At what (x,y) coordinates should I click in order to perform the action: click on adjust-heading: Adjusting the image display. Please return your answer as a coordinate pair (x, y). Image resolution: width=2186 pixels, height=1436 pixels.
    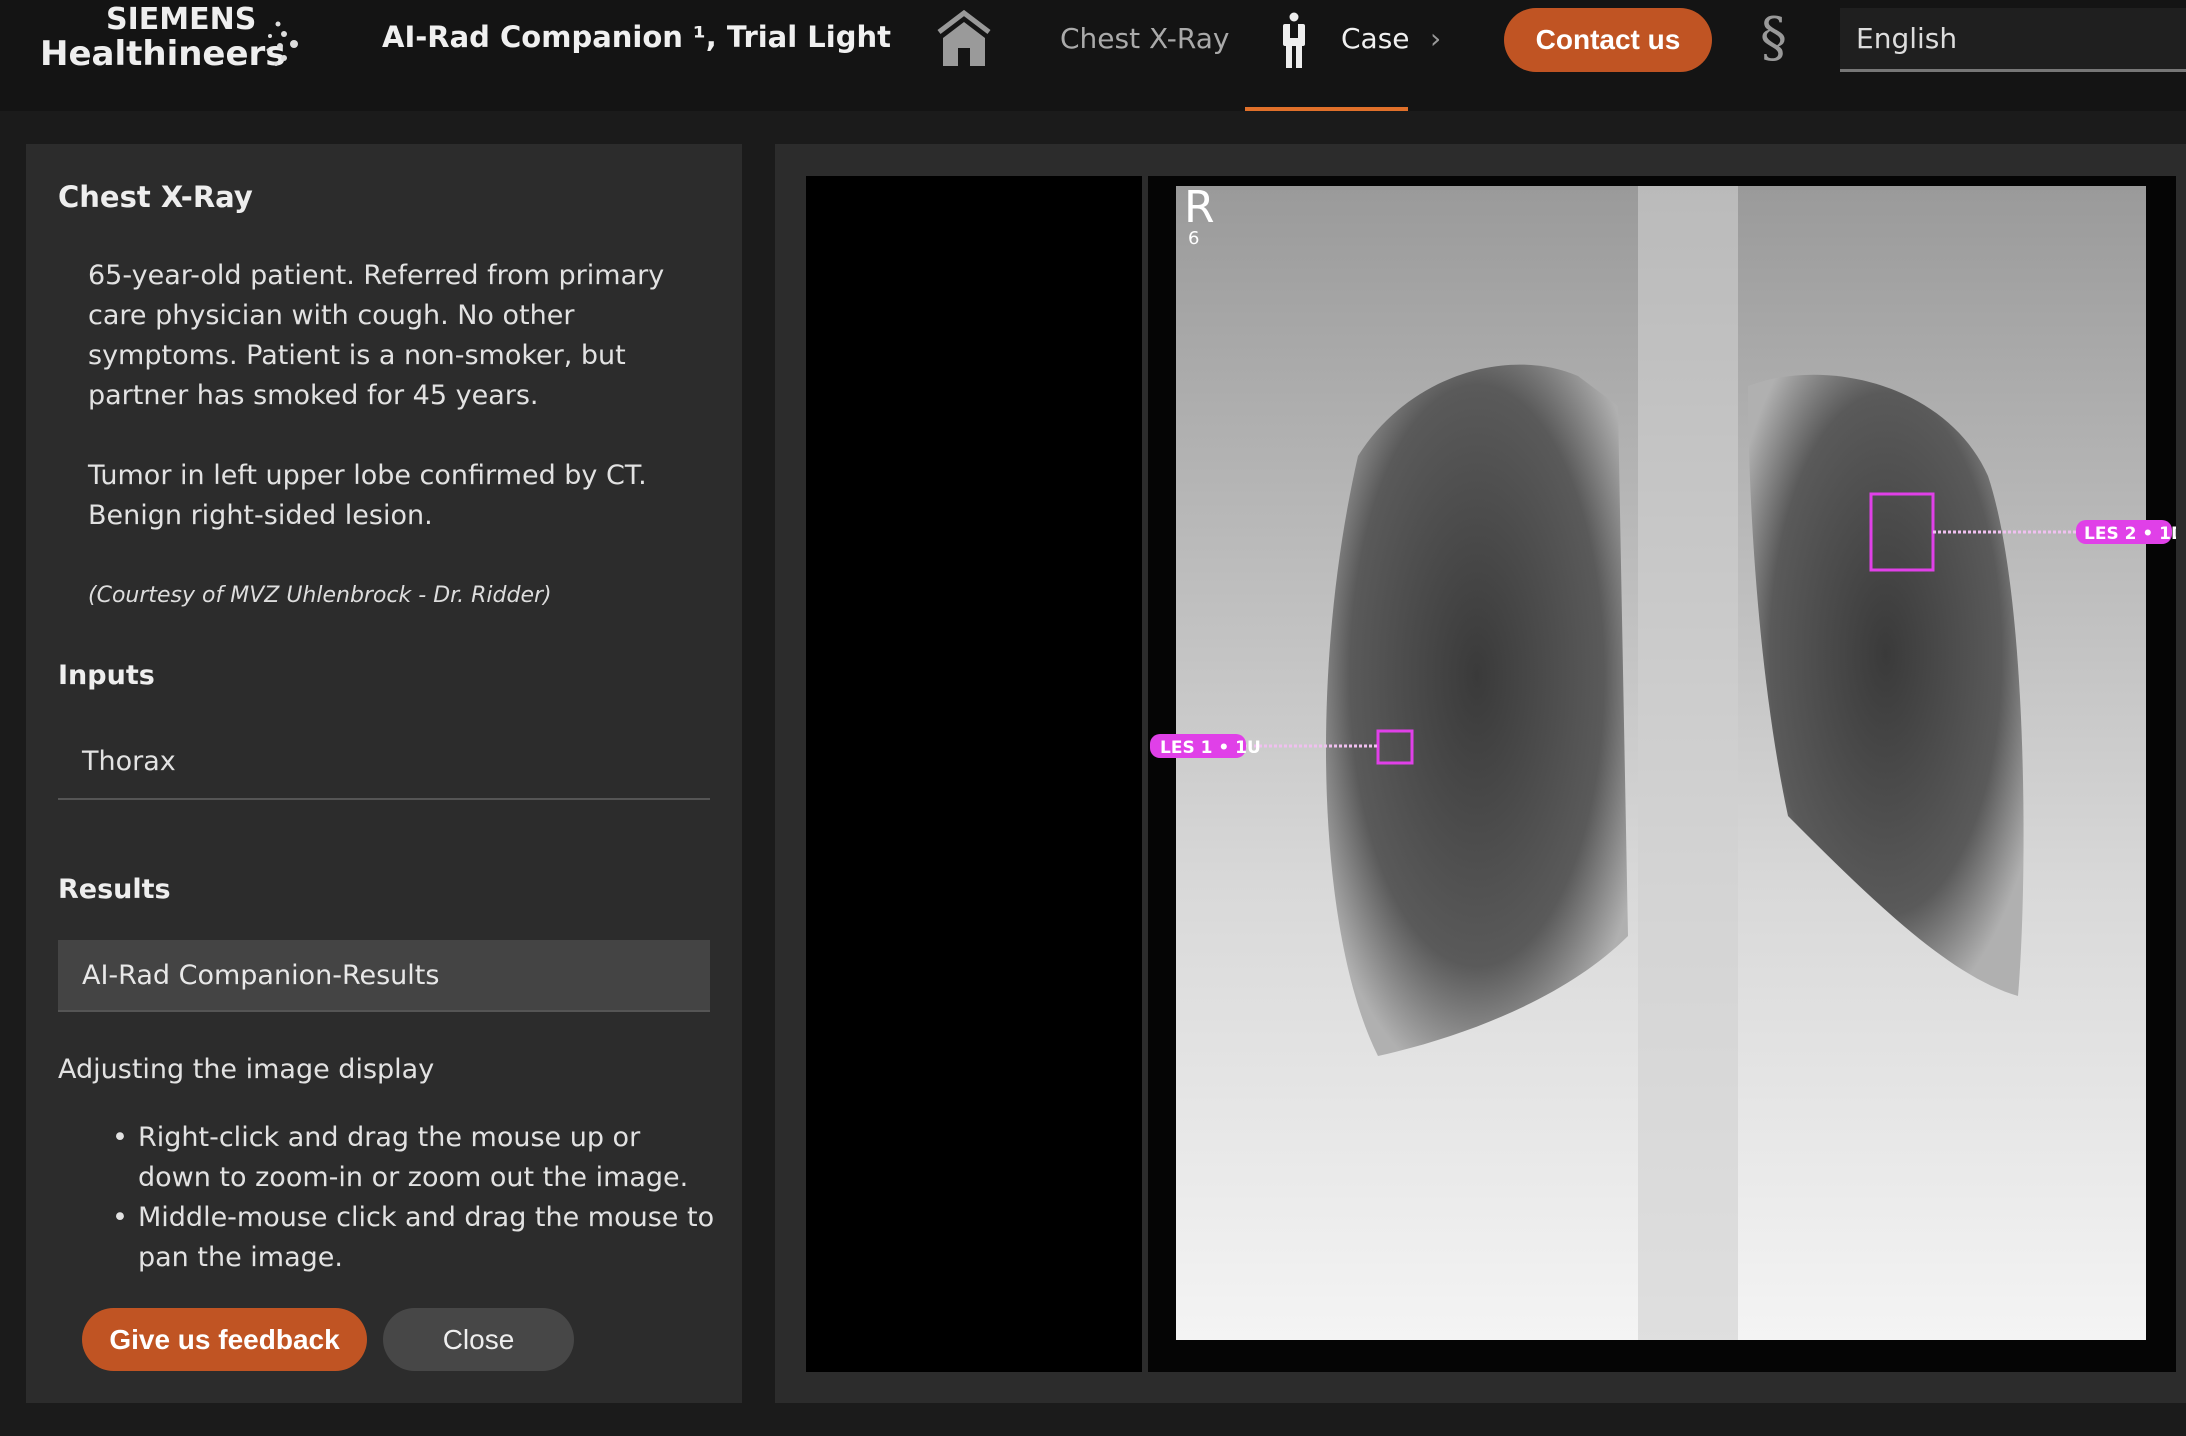
    Looking at the image, I should click on (246, 1069).